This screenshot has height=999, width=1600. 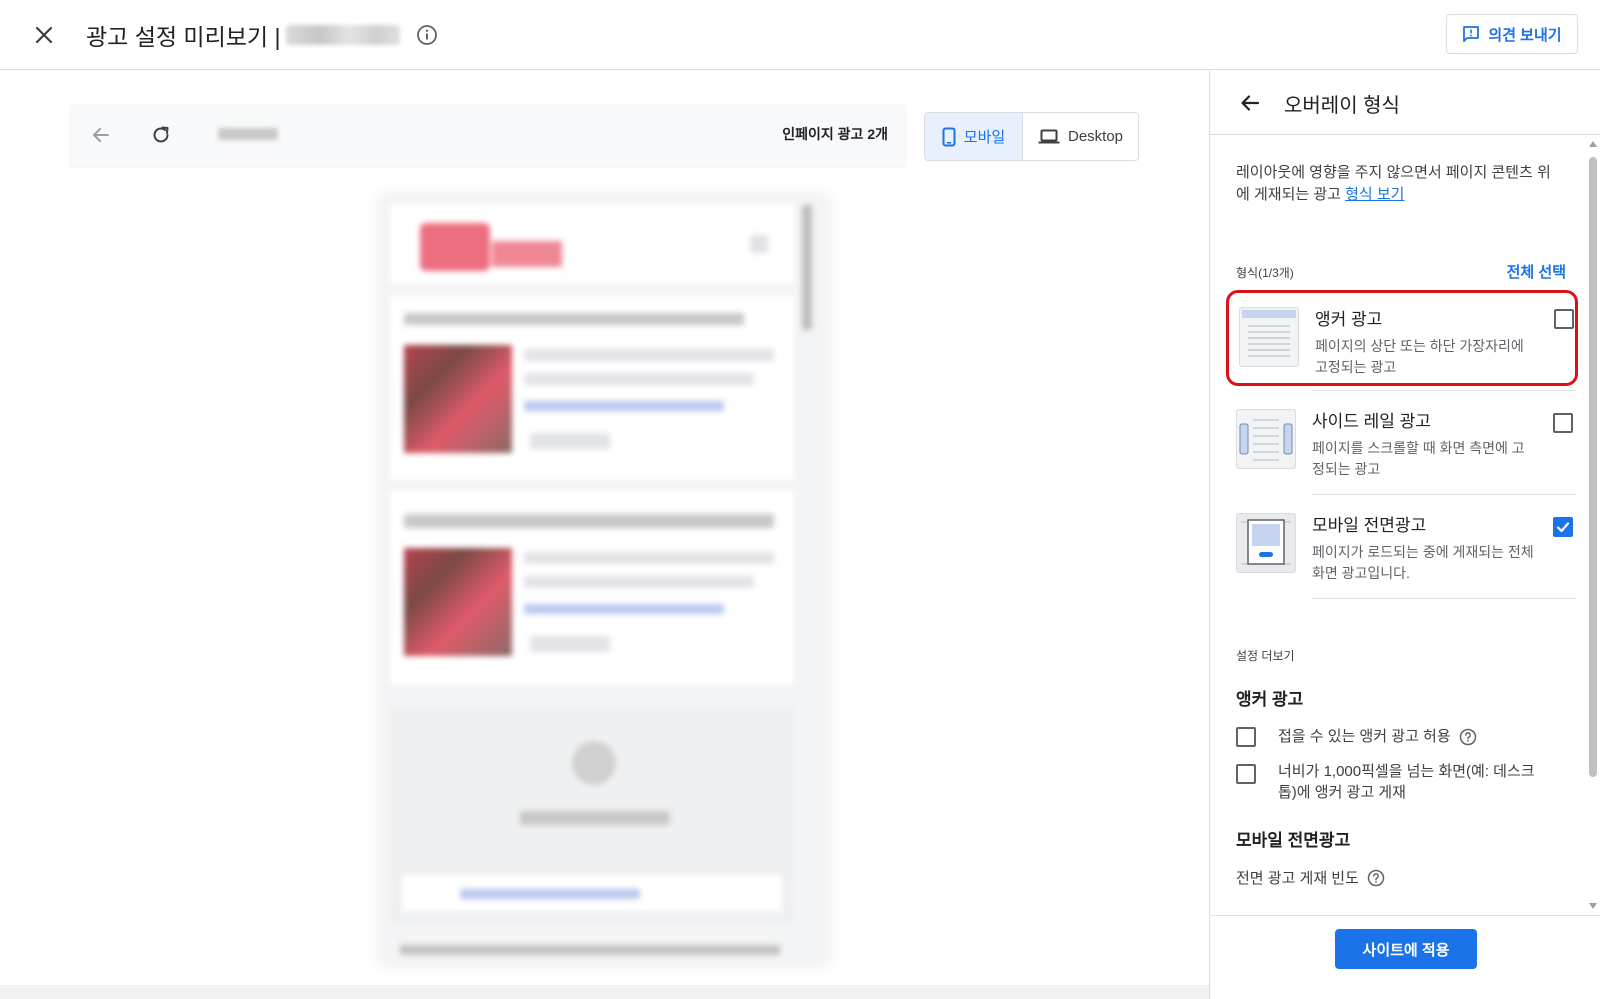 I want to click on collapsible-anchor-option: 접을 수 있는 앵커 광고 허용, so click(x=1401, y=736).